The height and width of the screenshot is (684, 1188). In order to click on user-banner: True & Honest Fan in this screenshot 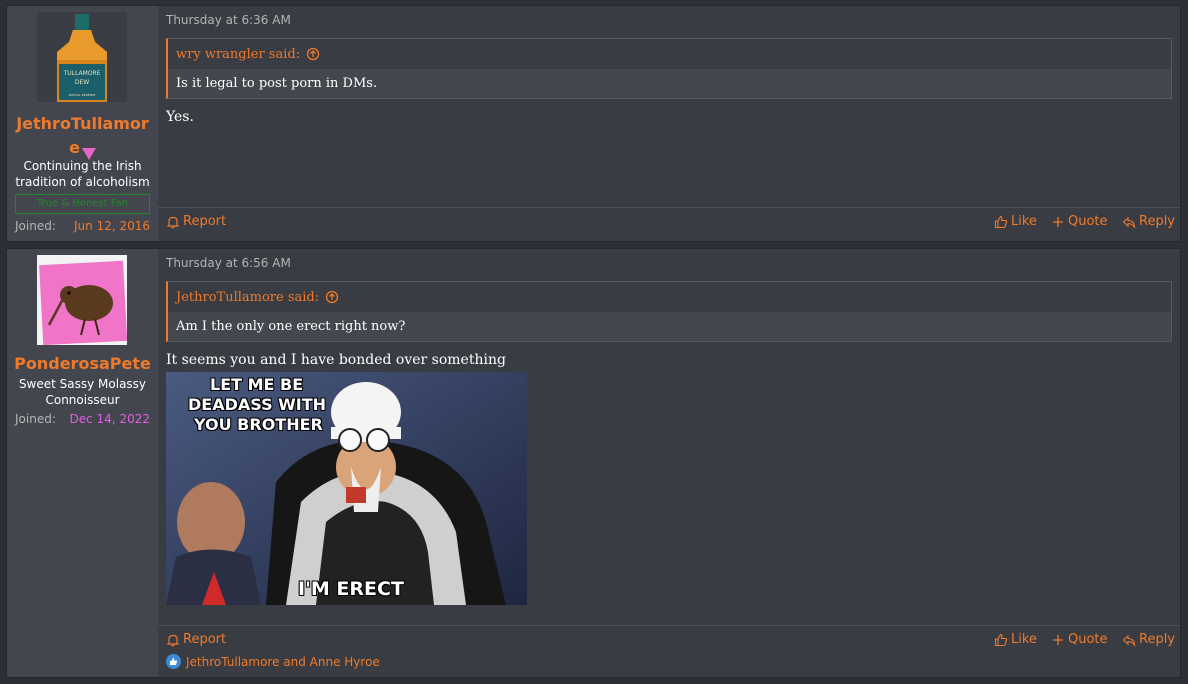, I will do `click(82, 204)`.